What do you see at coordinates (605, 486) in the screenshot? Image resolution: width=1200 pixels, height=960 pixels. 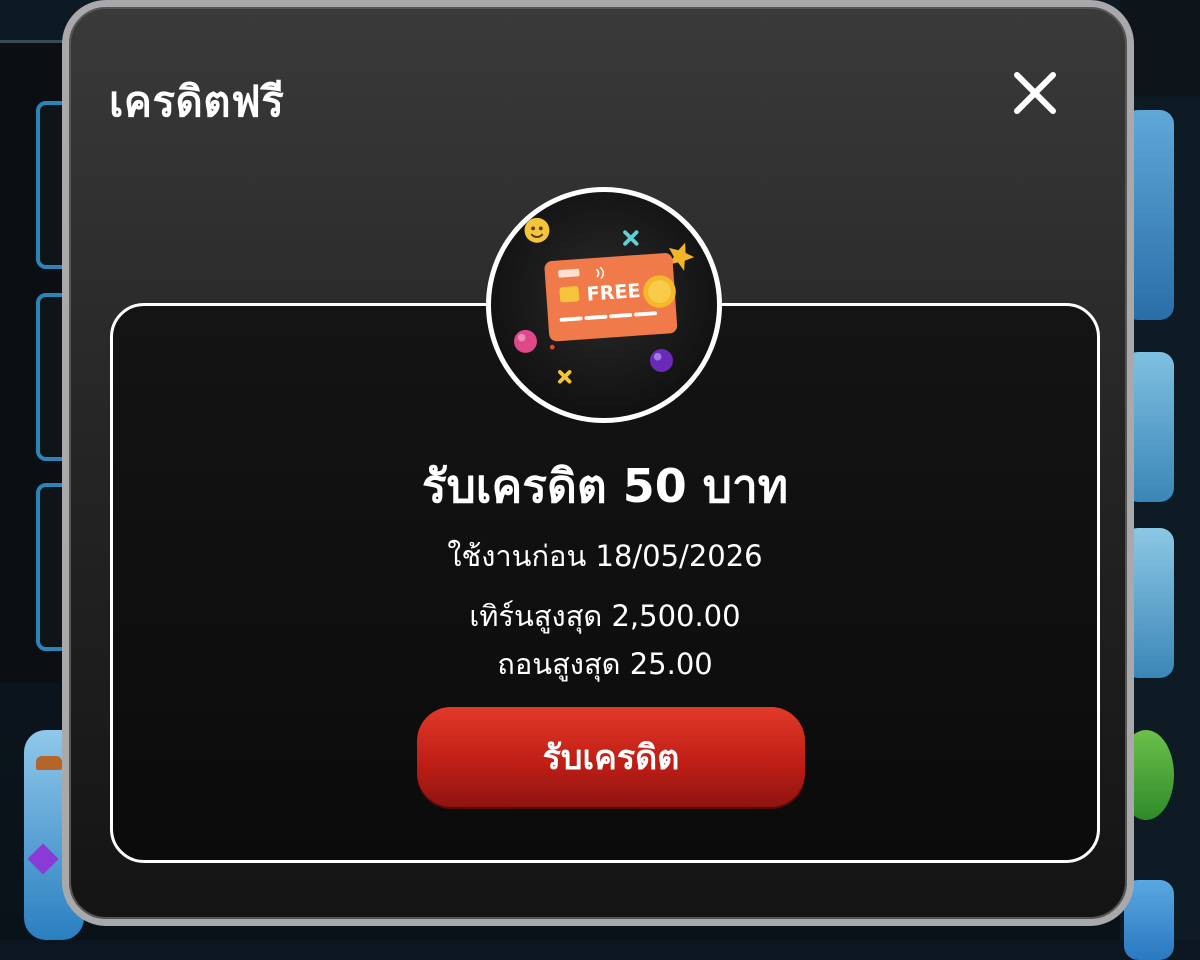 I see `credit-amount-title: รับเครดิต 50 บาท` at bounding box center [605, 486].